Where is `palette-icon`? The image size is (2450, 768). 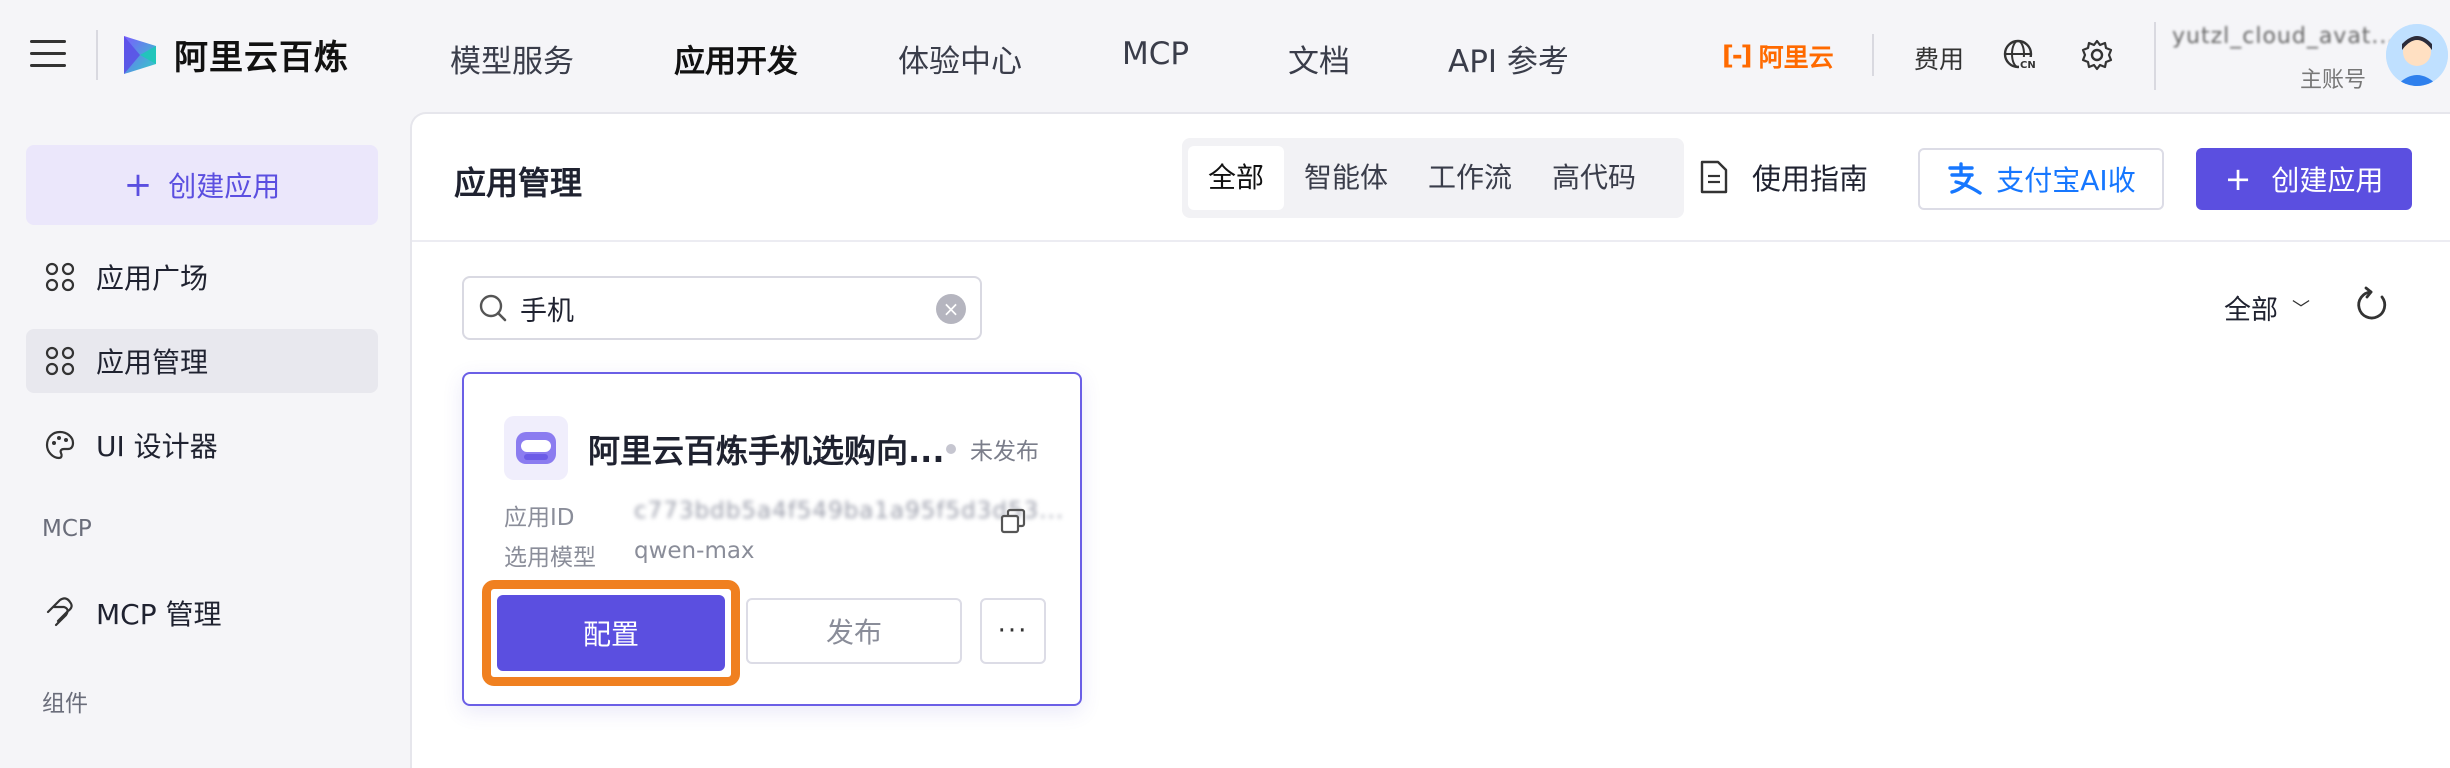
palette-icon is located at coordinates (60, 445).